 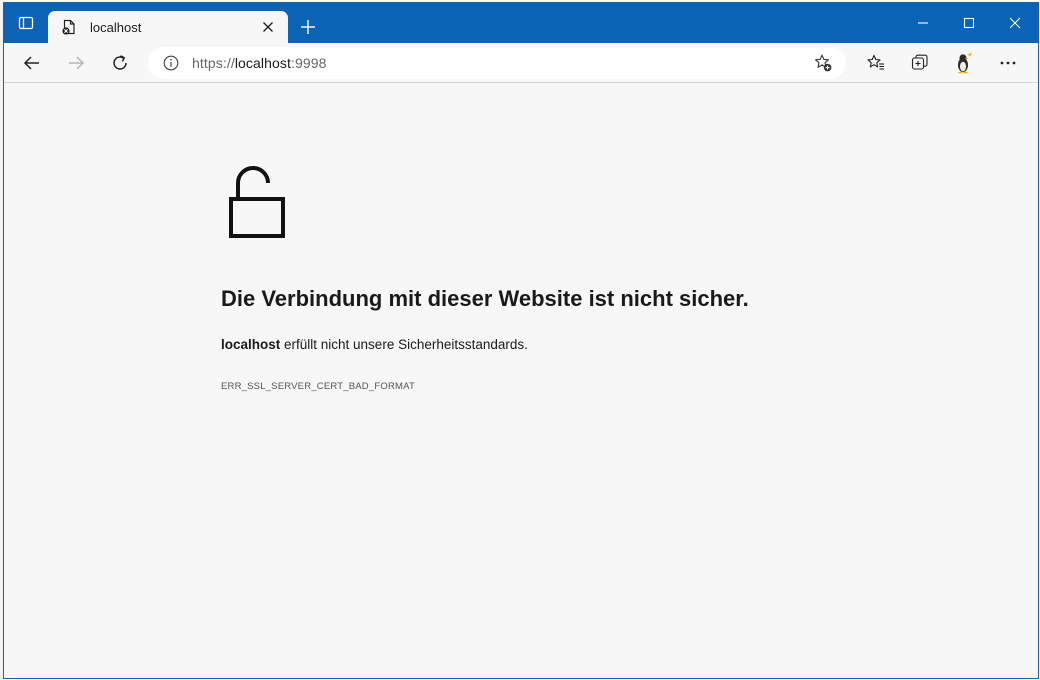 I want to click on toolbar-right, so click(x=942, y=63).